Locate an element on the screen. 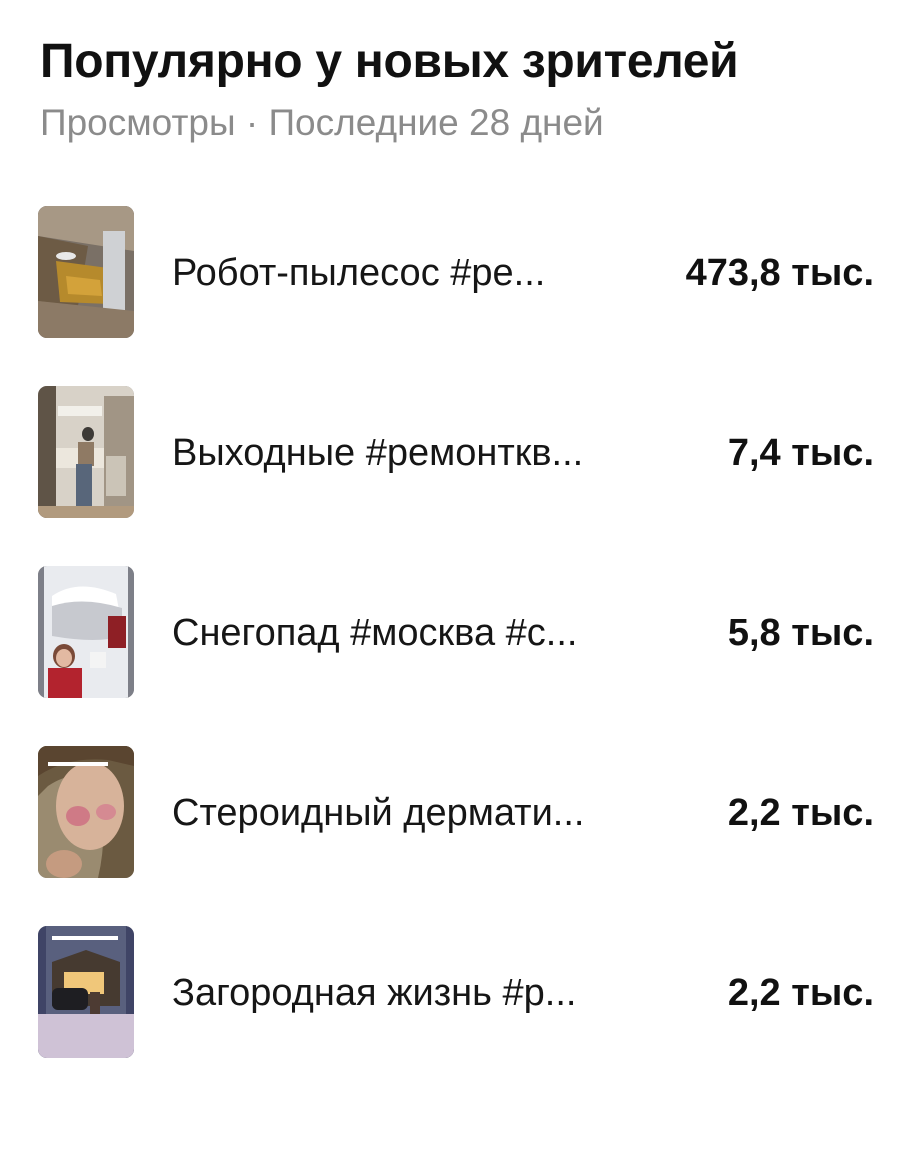 This screenshot has width=920, height=1149. video-row: Загородная жизнь #р... 2,2 тыс. is located at coordinates (459, 992).